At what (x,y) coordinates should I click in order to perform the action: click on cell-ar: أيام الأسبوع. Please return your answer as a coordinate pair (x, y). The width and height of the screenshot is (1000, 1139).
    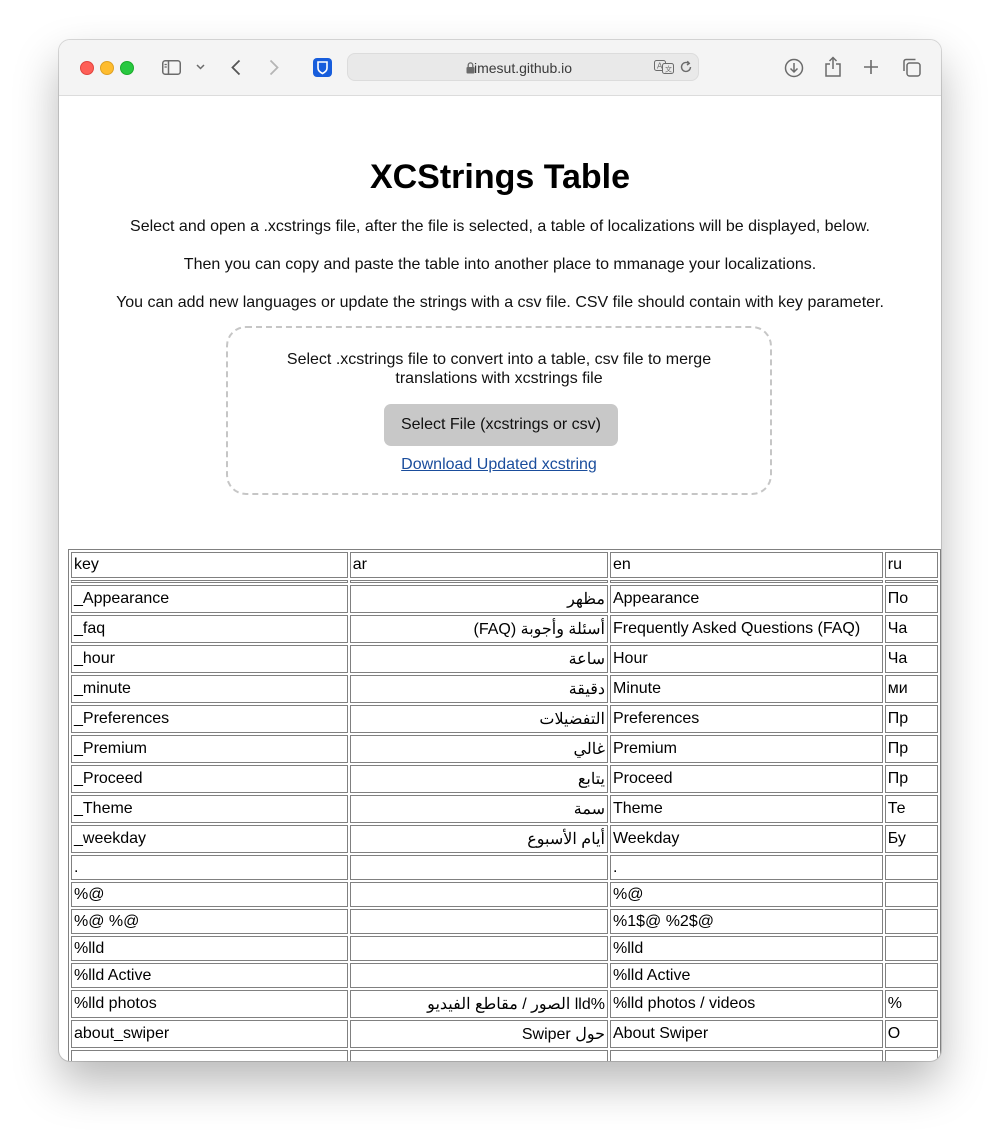
    Looking at the image, I should click on (478, 839).